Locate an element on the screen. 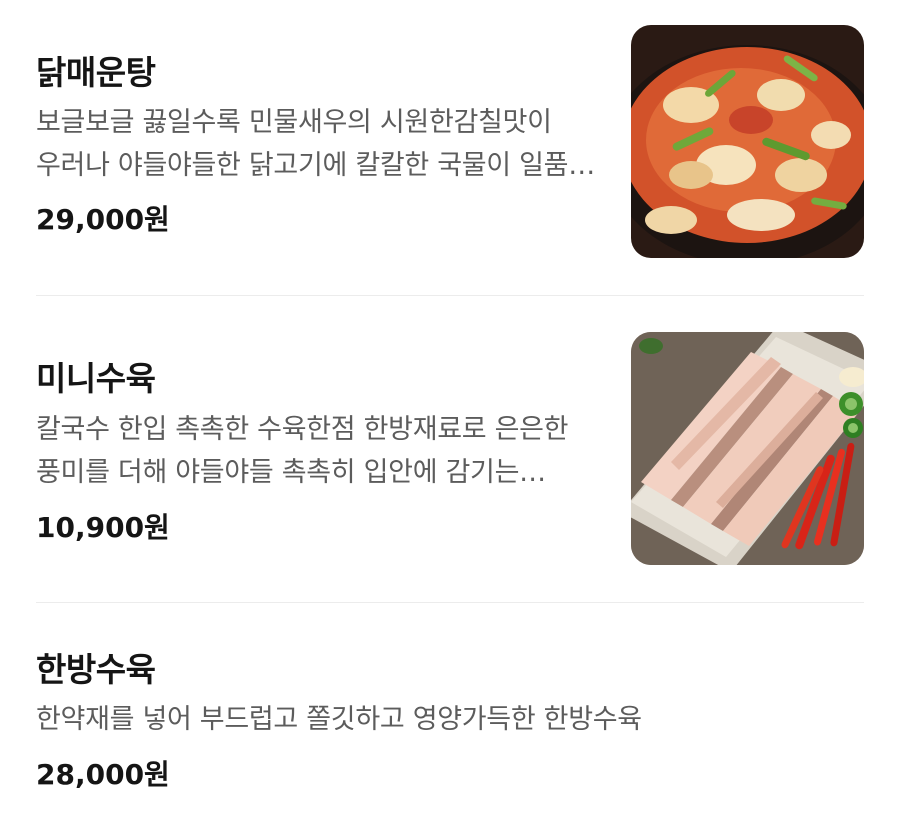 Image resolution: width=900 pixels, height=818 pixels. menu-item-description: 한약재를 넣어 부드럽고 쫄깃하고 영양가득한 한방수육 is located at coordinates (339, 719).